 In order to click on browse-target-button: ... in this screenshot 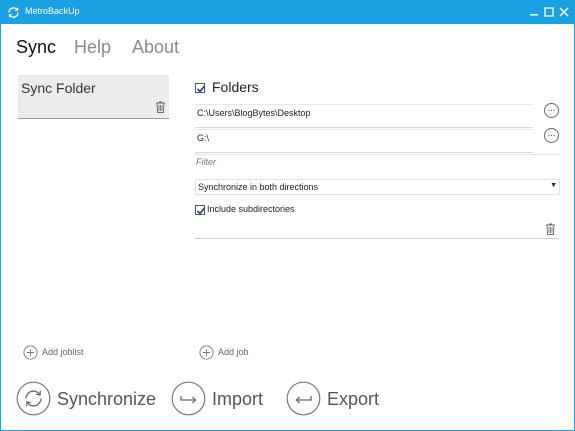, I will do `click(551, 135)`.